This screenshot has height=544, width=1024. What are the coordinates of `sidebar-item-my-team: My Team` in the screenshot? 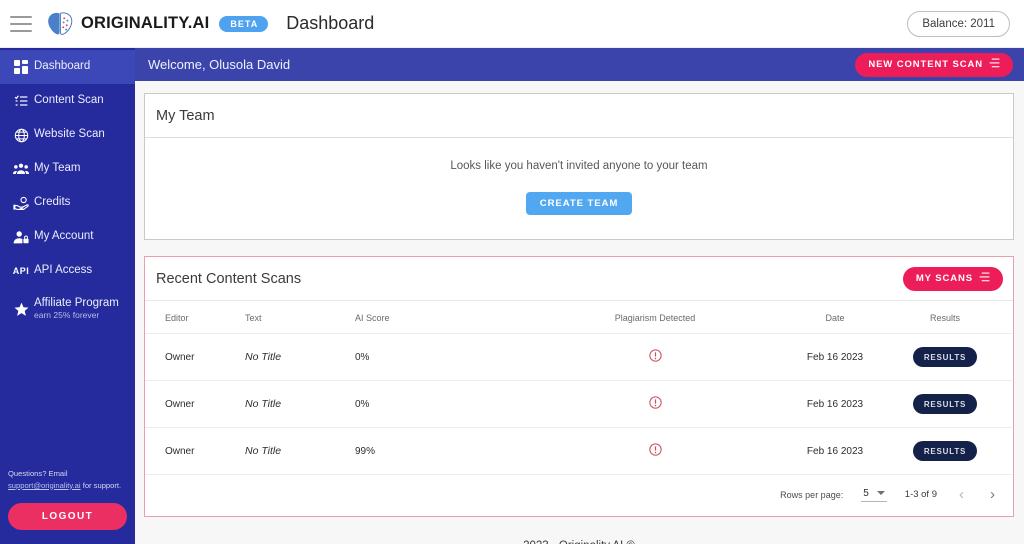 It's located at (67, 169).